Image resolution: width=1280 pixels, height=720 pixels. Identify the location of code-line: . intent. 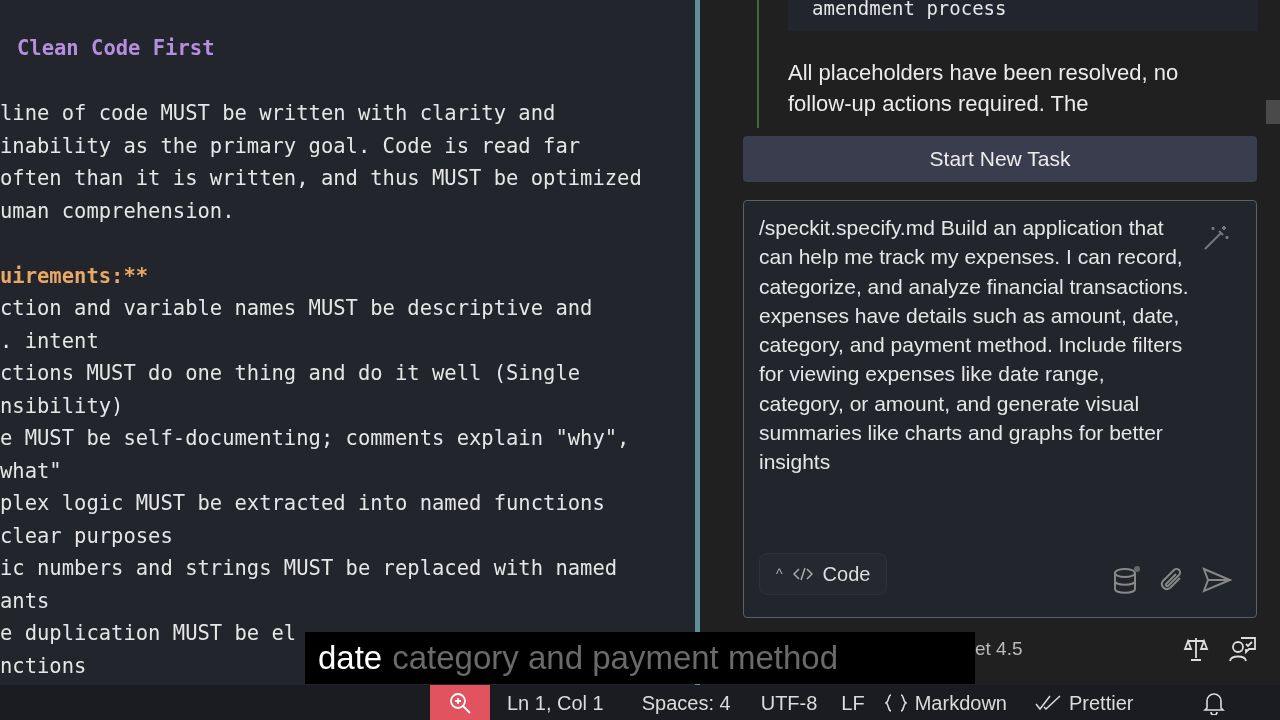
(49, 340).